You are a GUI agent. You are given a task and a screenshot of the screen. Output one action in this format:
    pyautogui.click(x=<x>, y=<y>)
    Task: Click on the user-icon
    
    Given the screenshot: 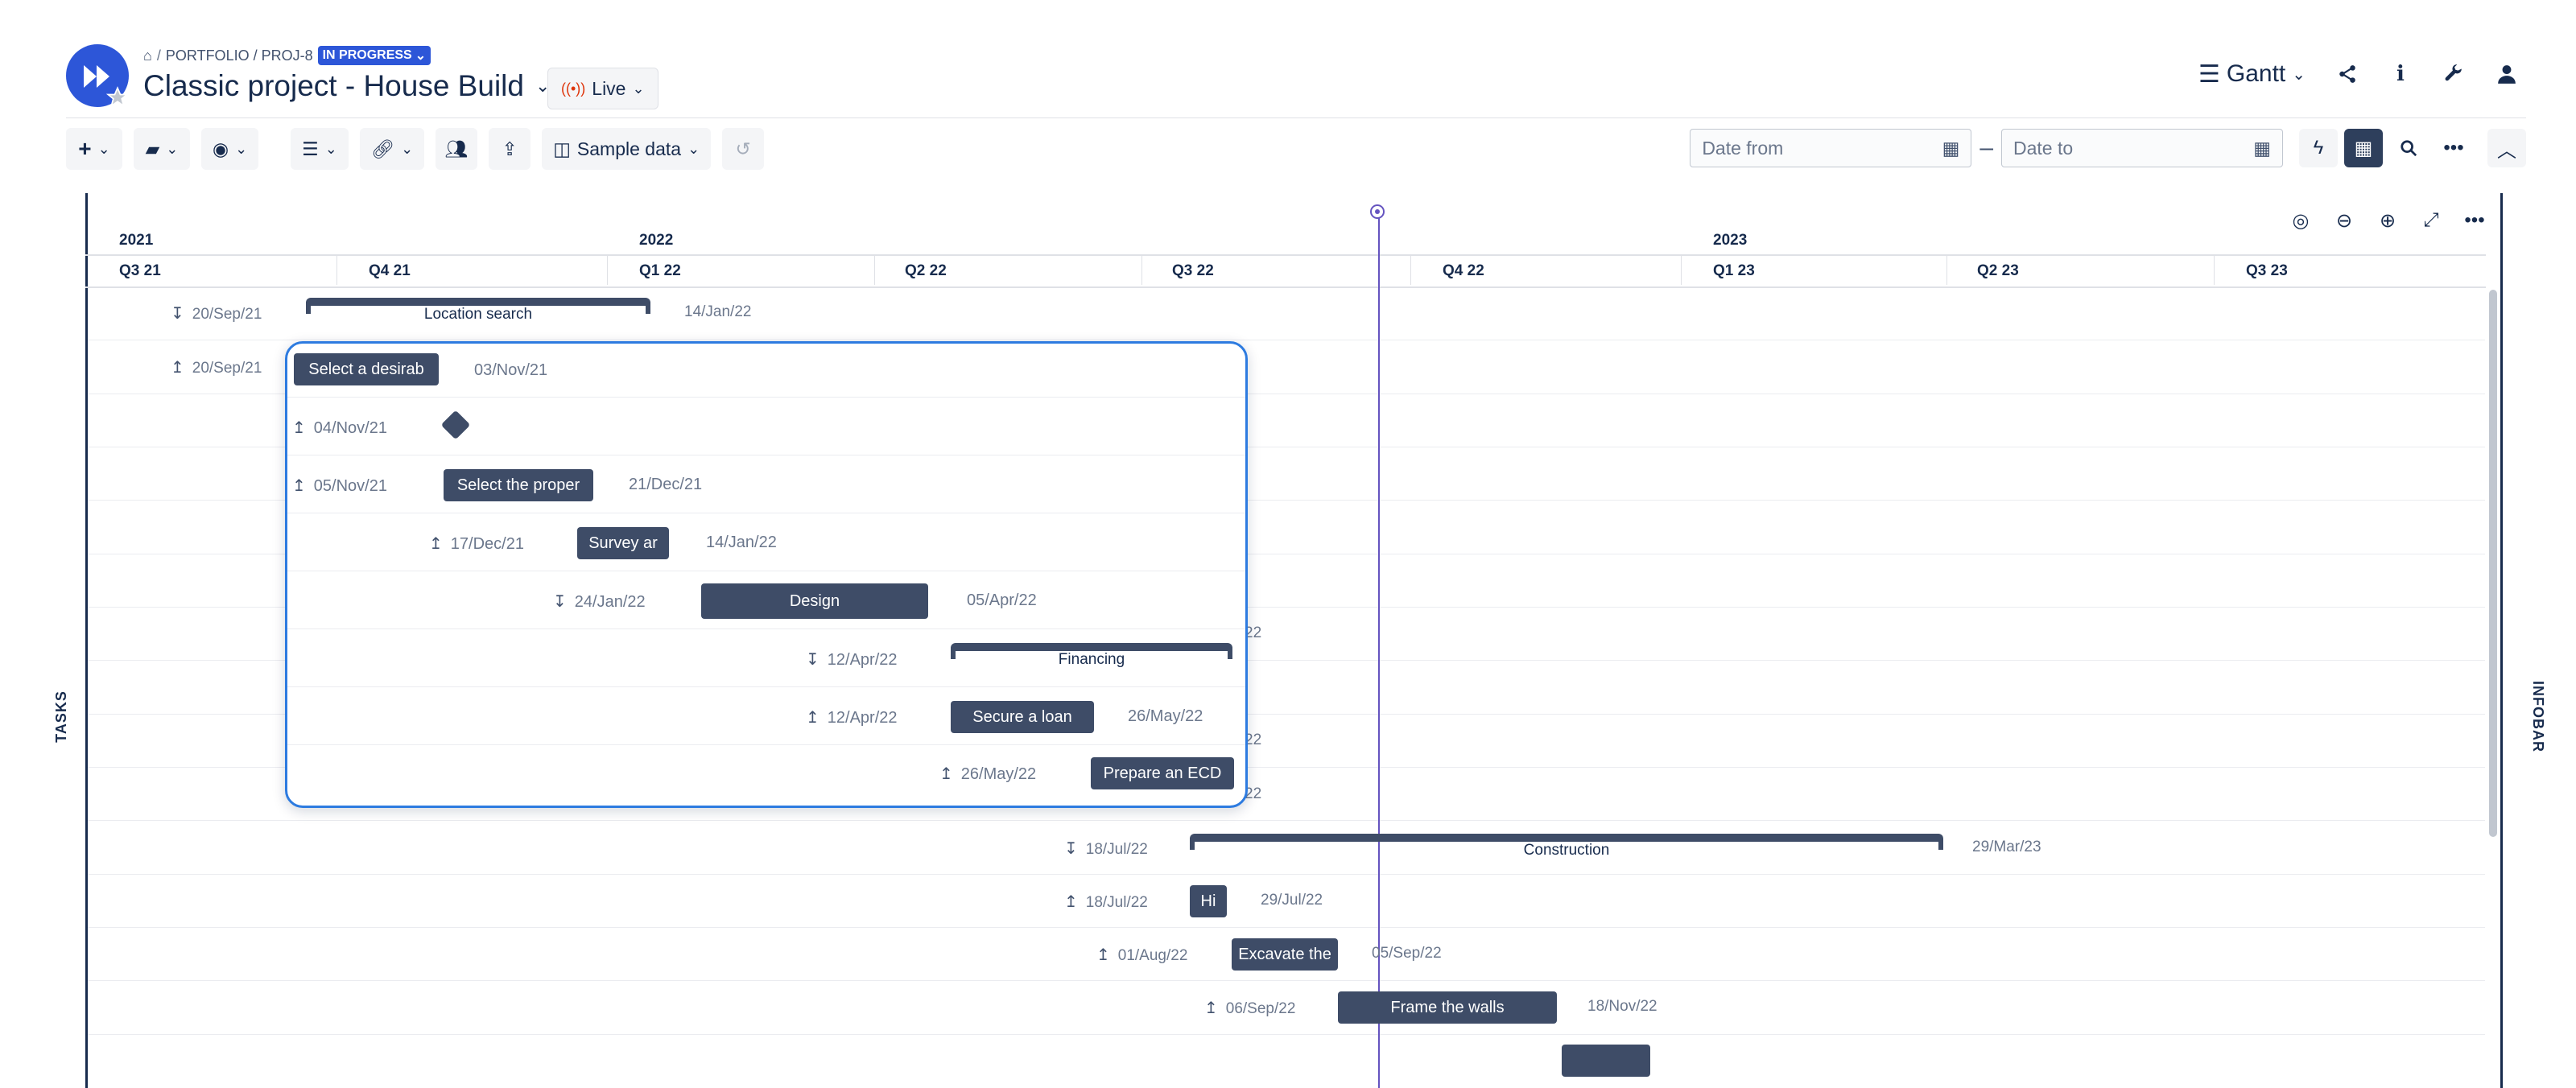 What is the action you would take?
    pyautogui.click(x=2506, y=74)
    